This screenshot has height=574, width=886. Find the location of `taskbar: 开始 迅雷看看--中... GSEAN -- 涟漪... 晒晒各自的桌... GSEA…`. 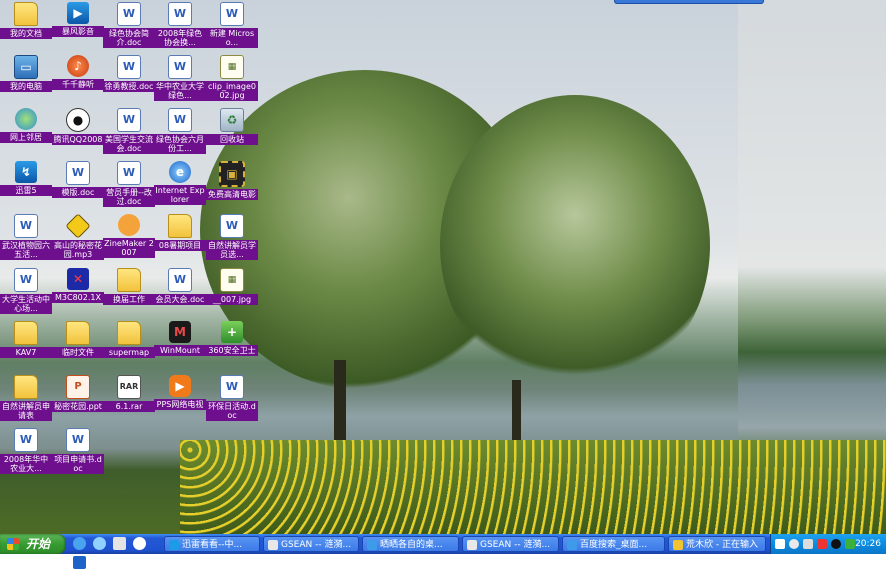

taskbar: 开始 迅雷看看--中... GSEAN -- 涟漪... 晒晒各自的桌... GSEA… is located at coordinates (443, 551).